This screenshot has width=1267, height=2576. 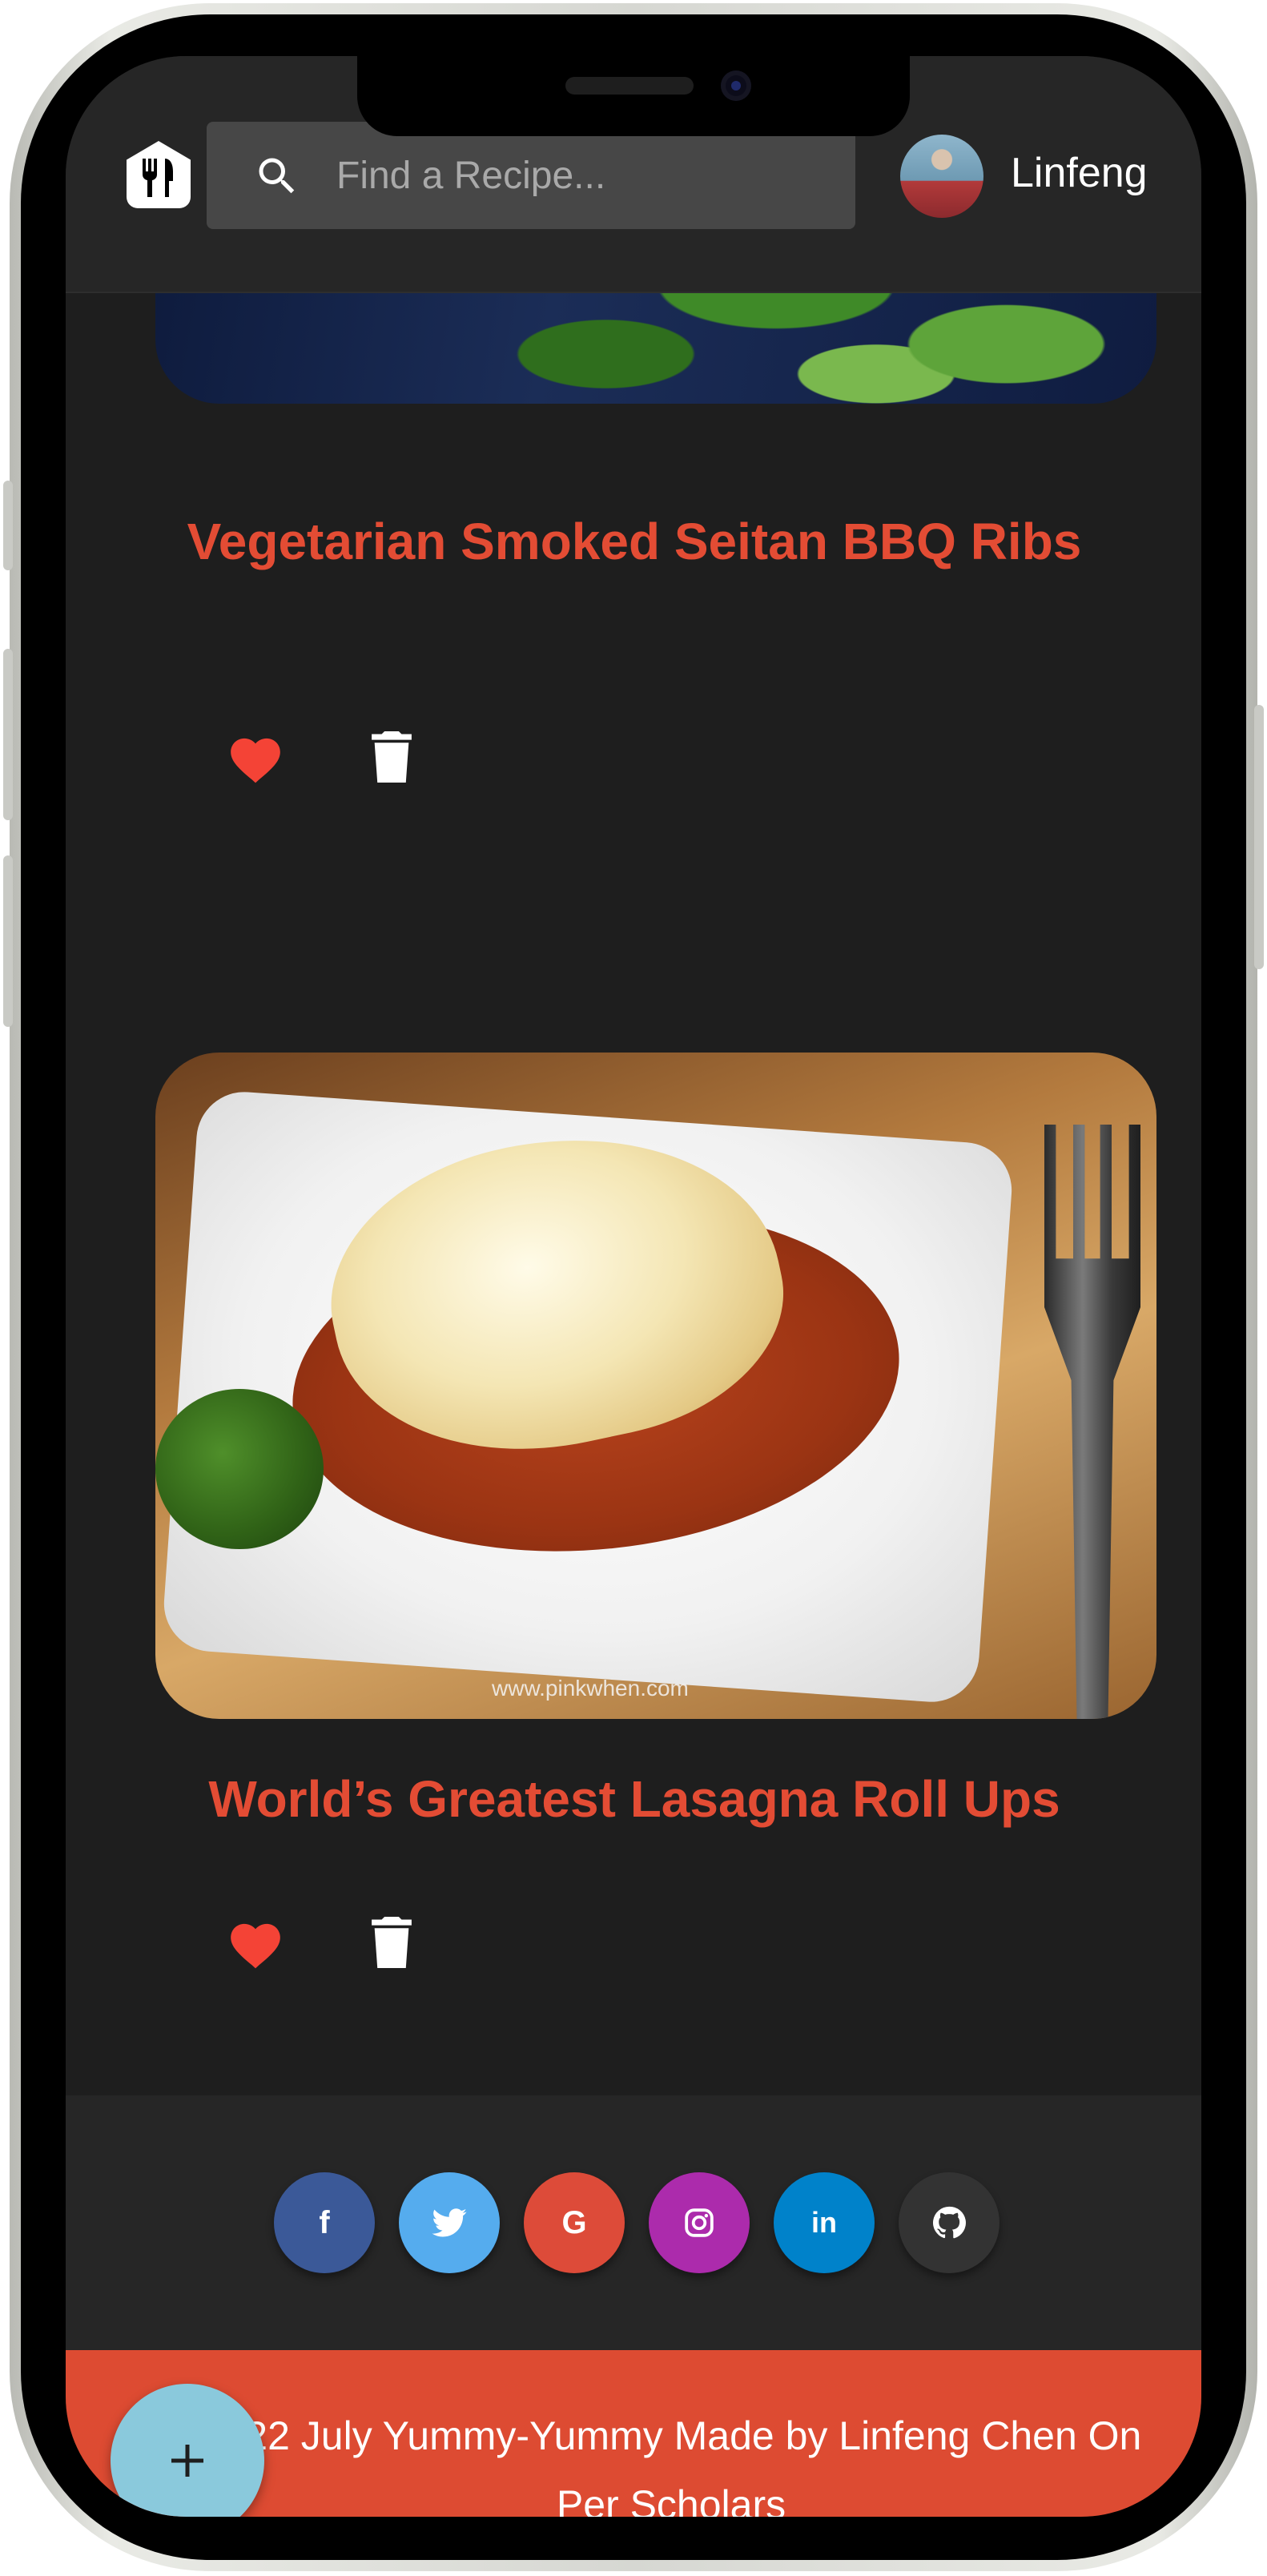 I want to click on instagram-button, so click(x=699, y=2222).